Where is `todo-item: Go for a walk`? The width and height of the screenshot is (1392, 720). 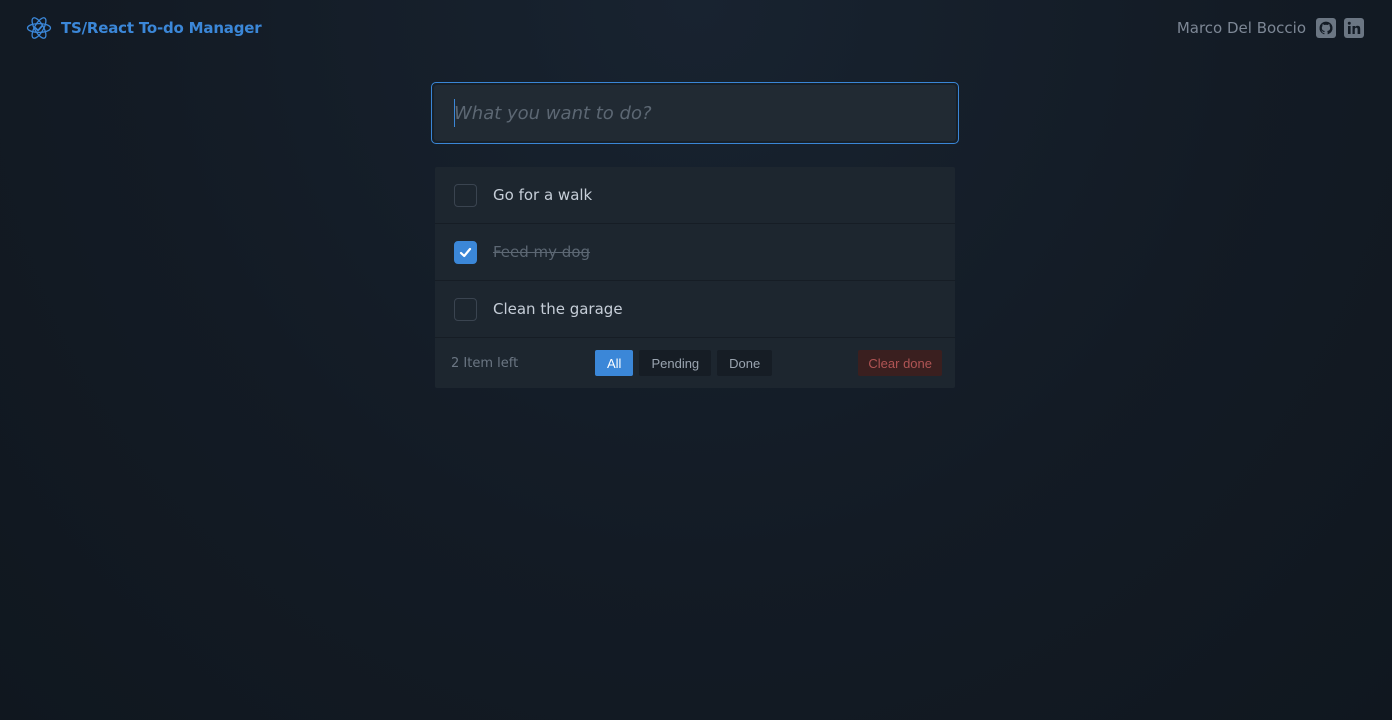 todo-item: Go for a walk is located at coordinates (695, 195).